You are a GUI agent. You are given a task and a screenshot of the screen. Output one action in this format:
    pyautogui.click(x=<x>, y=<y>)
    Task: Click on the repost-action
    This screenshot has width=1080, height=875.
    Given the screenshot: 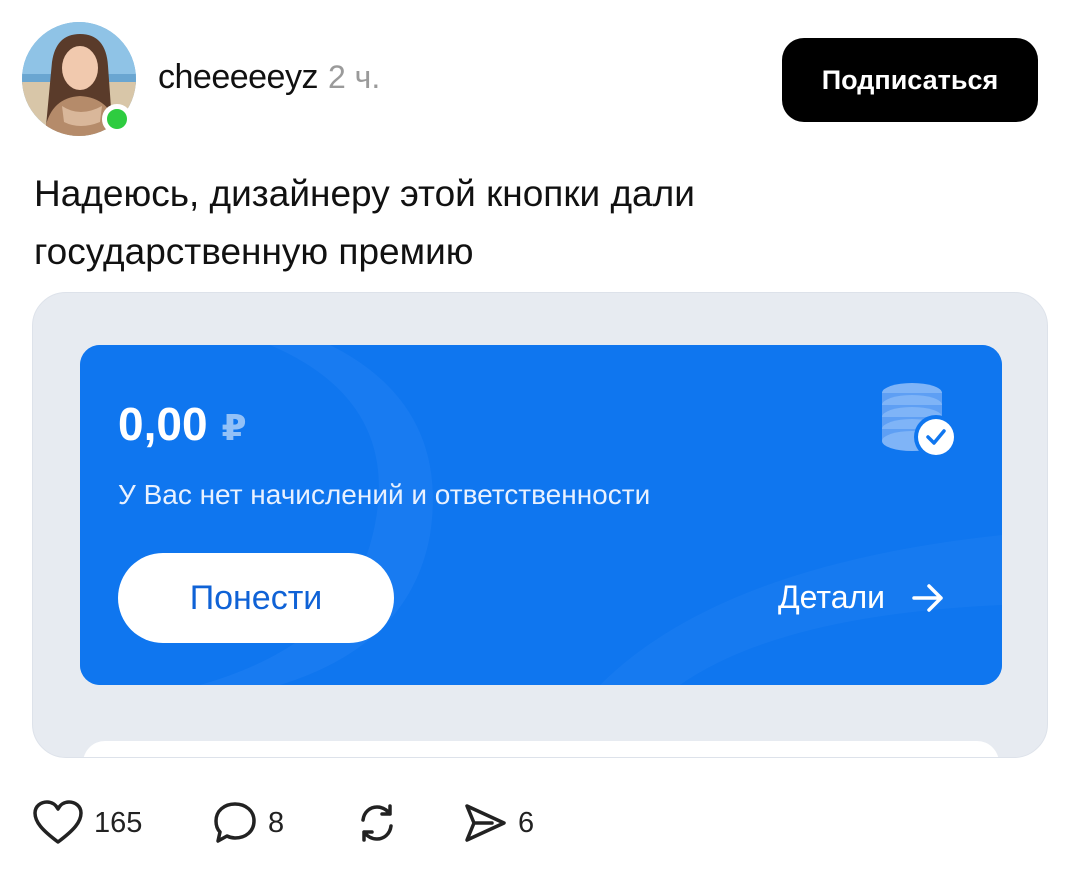 What is the action you would take?
    pyautogui.click(x=377, y=823)
    